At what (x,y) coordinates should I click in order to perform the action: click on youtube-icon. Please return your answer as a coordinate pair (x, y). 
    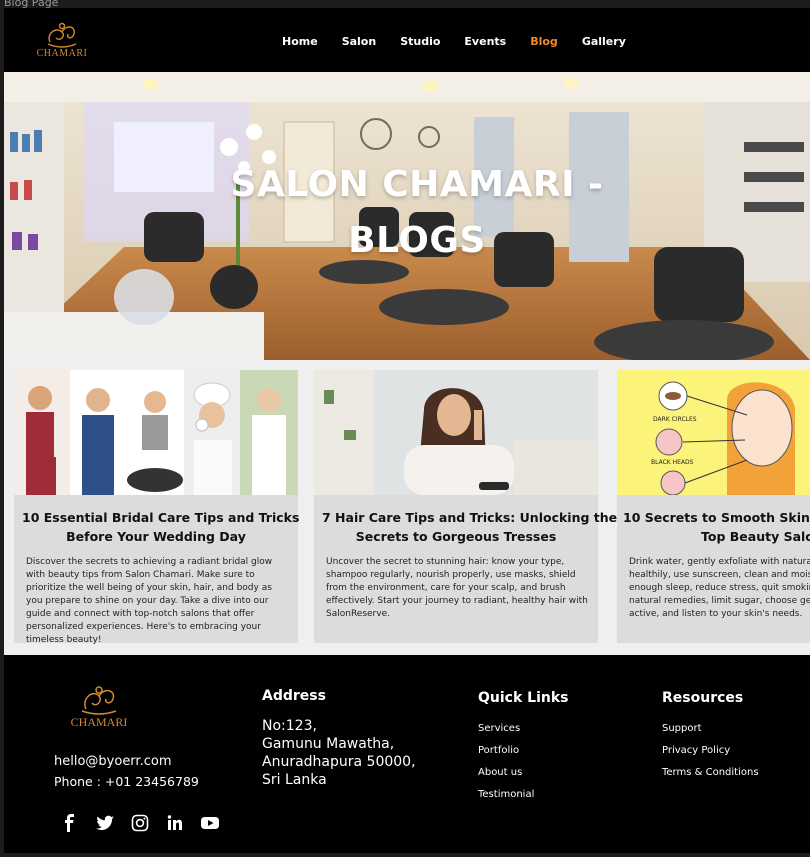
    Looking at the image, I should click on (210, 823).